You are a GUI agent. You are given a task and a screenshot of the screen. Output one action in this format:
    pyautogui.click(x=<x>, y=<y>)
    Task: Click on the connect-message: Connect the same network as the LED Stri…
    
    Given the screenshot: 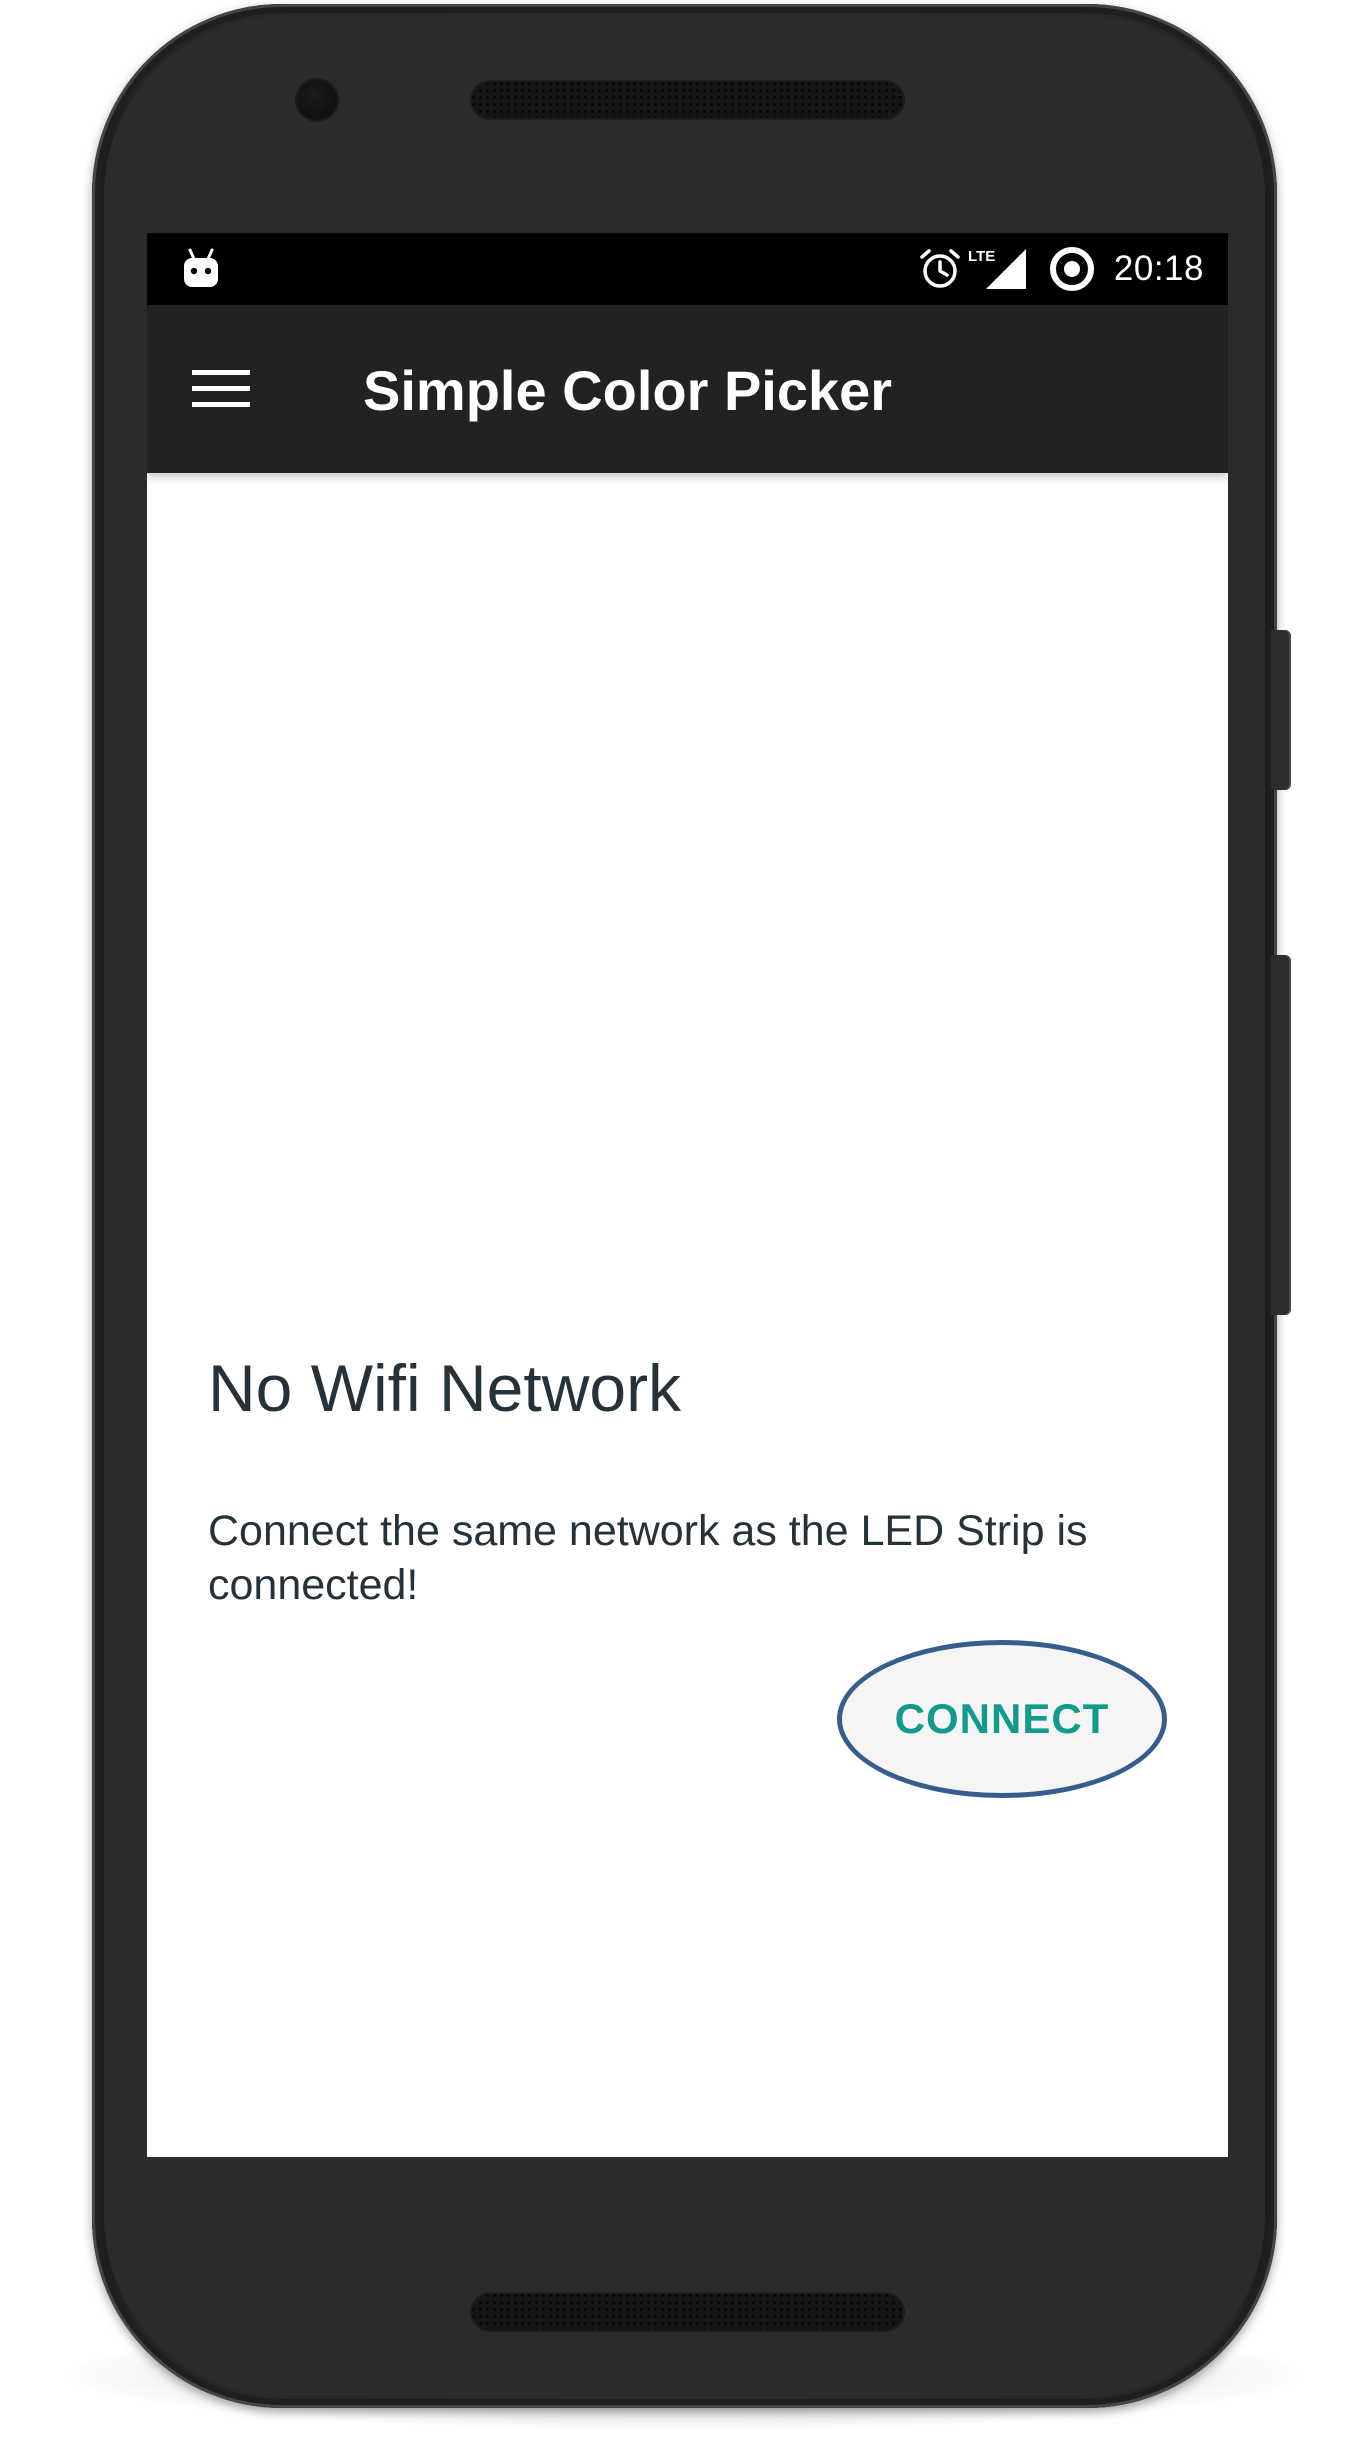 What is the action you would take?
    pyautogui.click(x=648, y=1558)
    